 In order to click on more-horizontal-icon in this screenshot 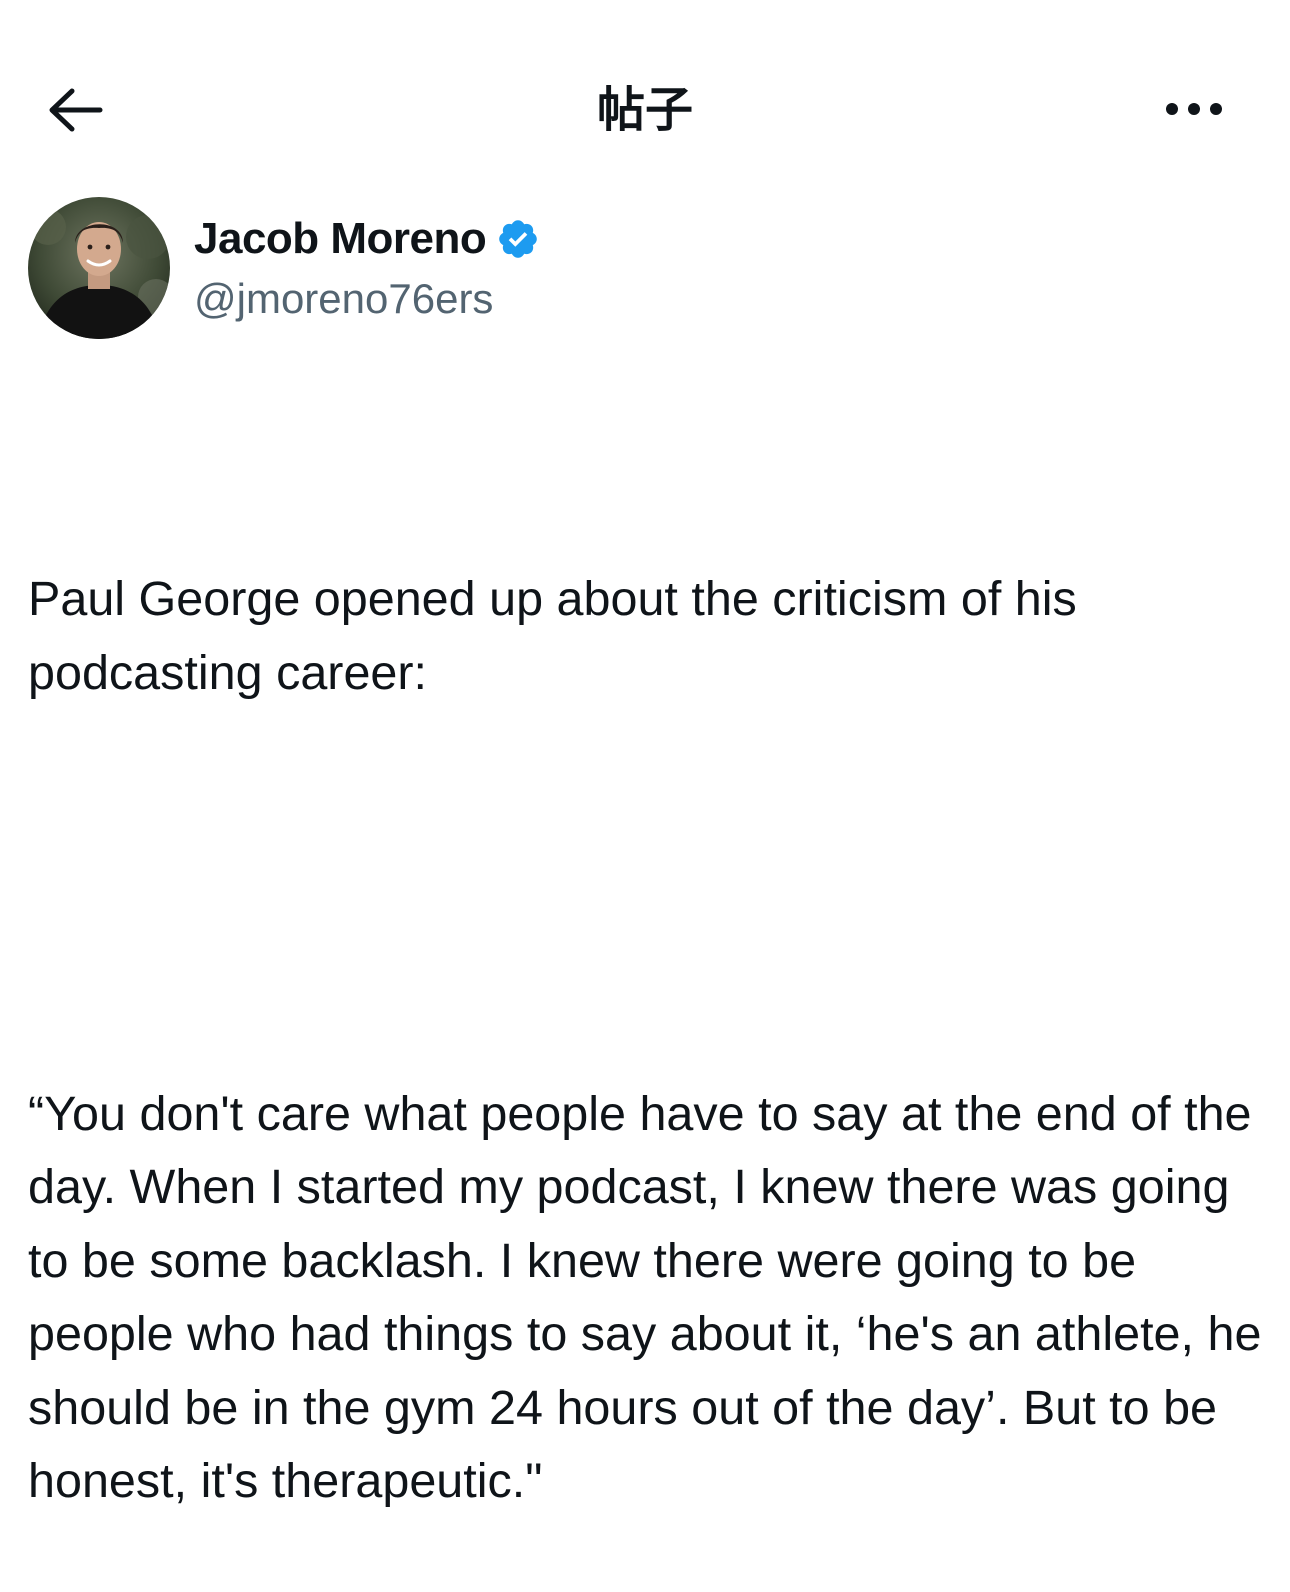, I will do `click(1194, 109)`.